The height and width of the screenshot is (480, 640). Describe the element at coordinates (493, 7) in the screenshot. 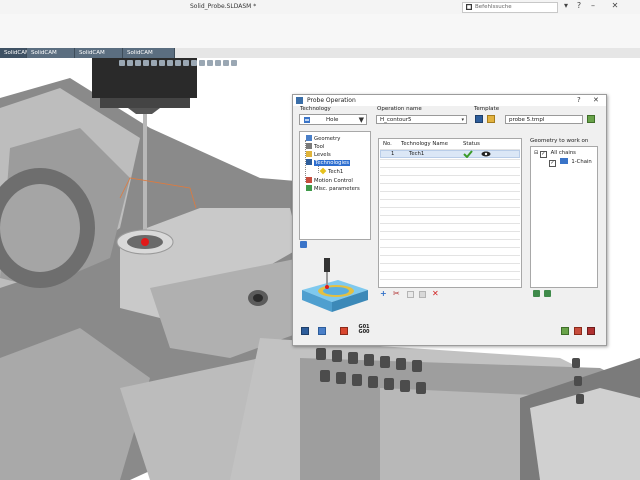

I see `command-search-placeholder: Befehlssuche` at that location.